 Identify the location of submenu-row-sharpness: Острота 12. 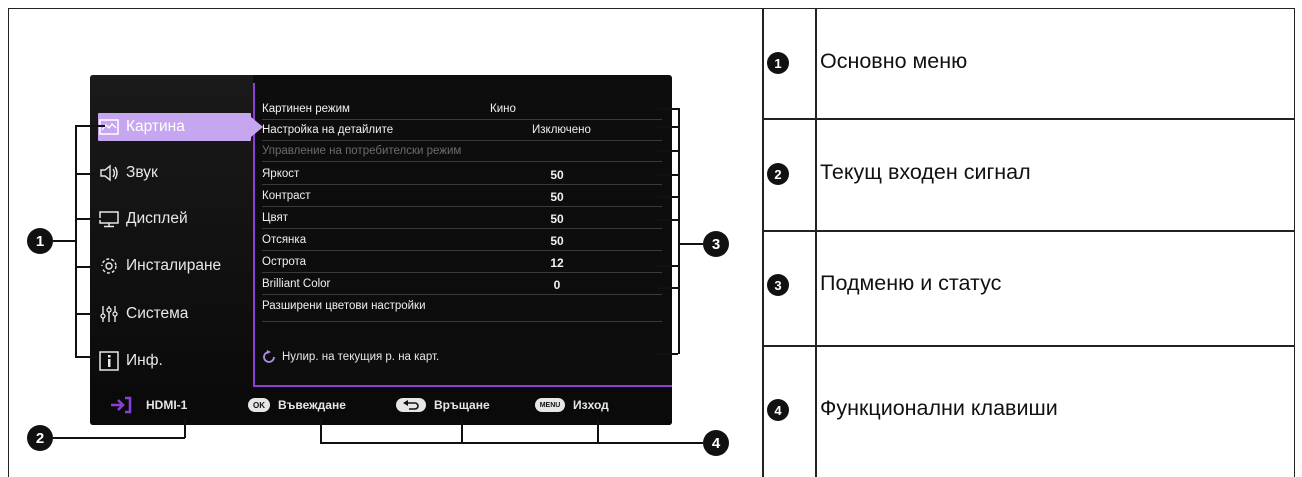
(462, 262).